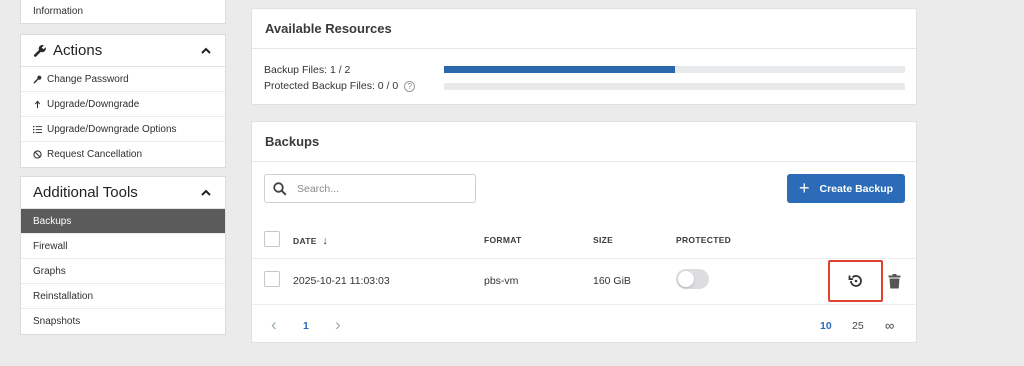  I want to click on available-resources-title: Available Resources, so click(584, 29).